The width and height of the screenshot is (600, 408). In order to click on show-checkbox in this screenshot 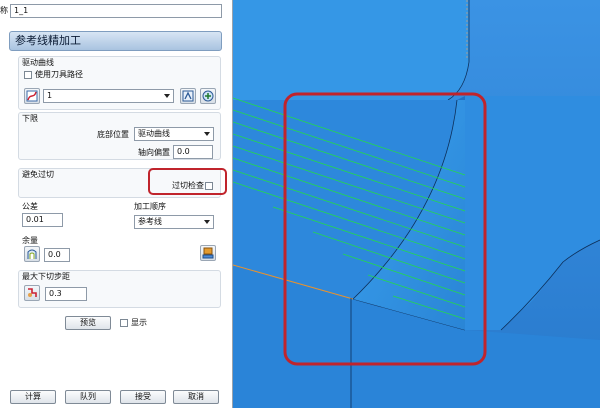, I will do `click(124, 323)`.